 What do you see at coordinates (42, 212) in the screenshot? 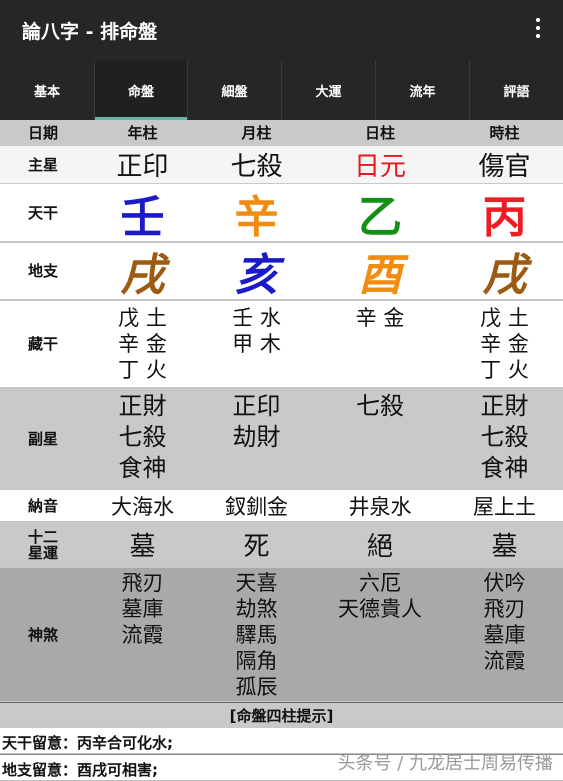
I see `row-label: 天干` at bounding box center [42, 212].